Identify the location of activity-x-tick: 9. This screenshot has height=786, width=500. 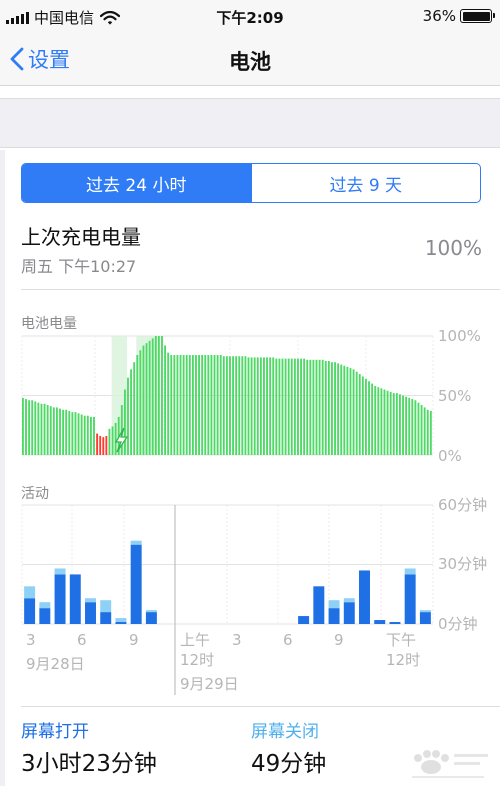
(134, 640).